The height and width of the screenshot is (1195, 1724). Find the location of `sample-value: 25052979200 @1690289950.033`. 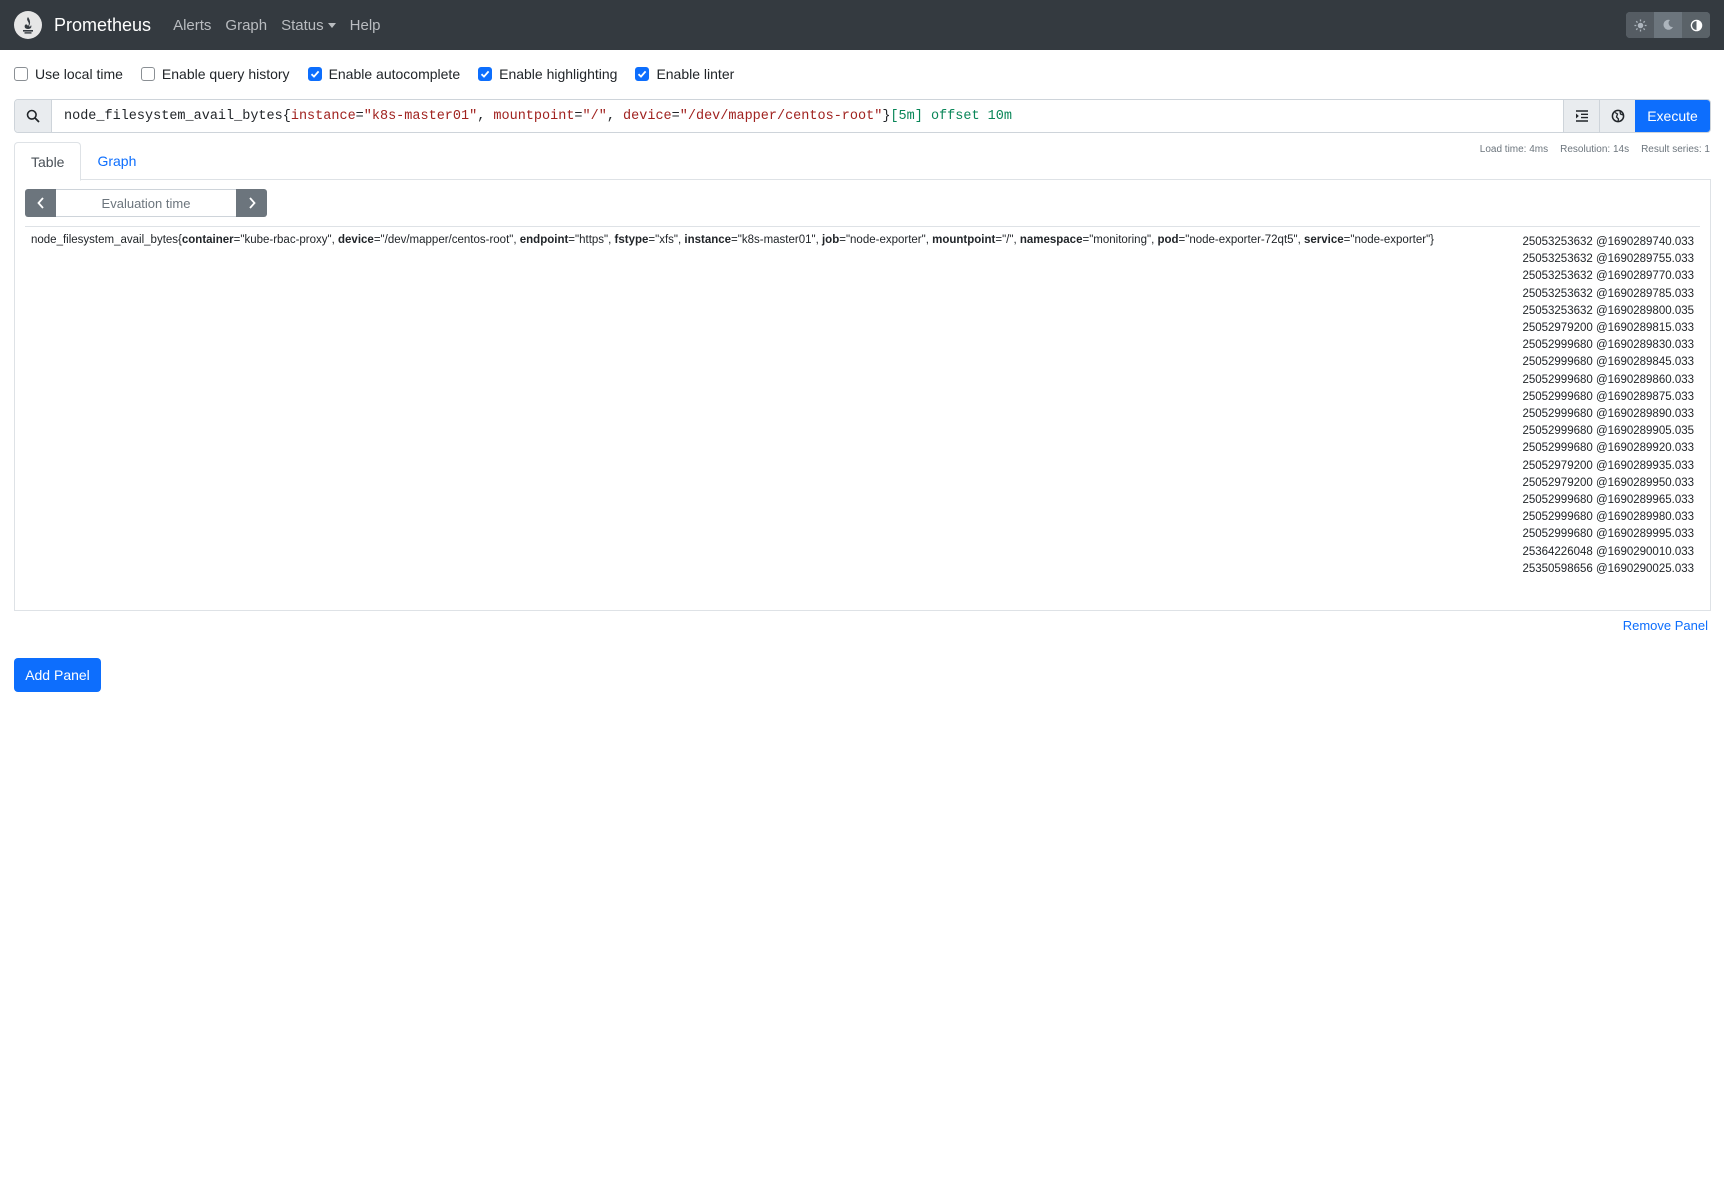

sample-value: 25052979200 @1690289950.033 is located at coordinates (1608, 482).